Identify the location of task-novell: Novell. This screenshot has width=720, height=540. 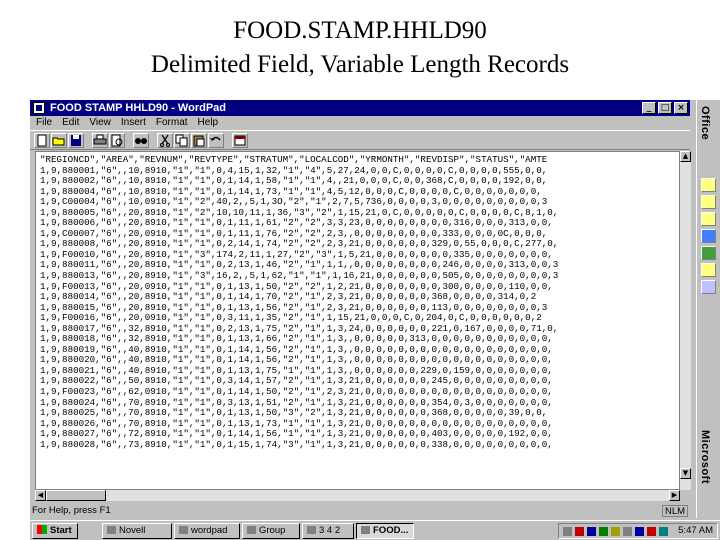
(137, 531).